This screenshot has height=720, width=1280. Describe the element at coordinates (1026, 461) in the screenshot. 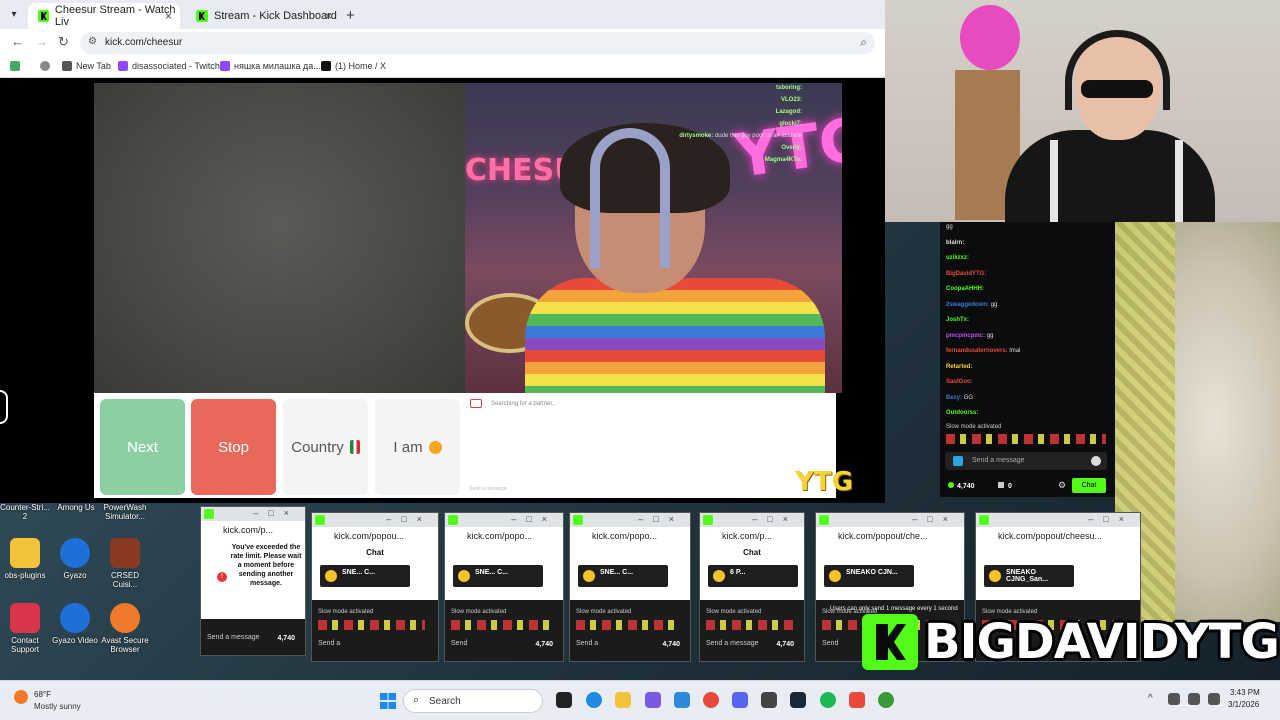

I see `side-chat-input: Send a message` at that location.